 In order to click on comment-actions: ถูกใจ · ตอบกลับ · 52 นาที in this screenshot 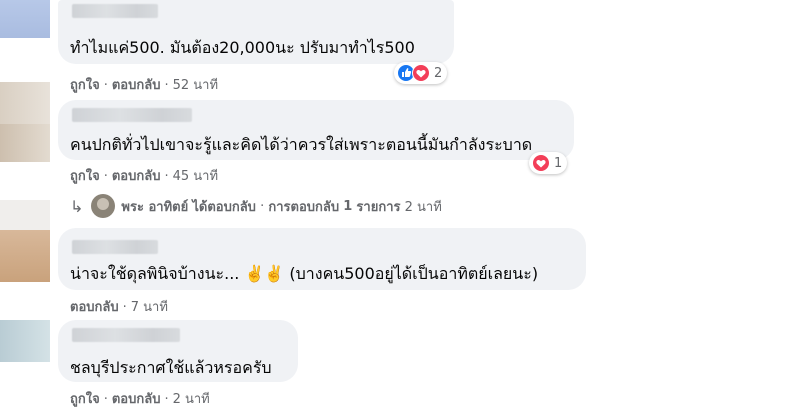, I will do `click(144, 84)`.